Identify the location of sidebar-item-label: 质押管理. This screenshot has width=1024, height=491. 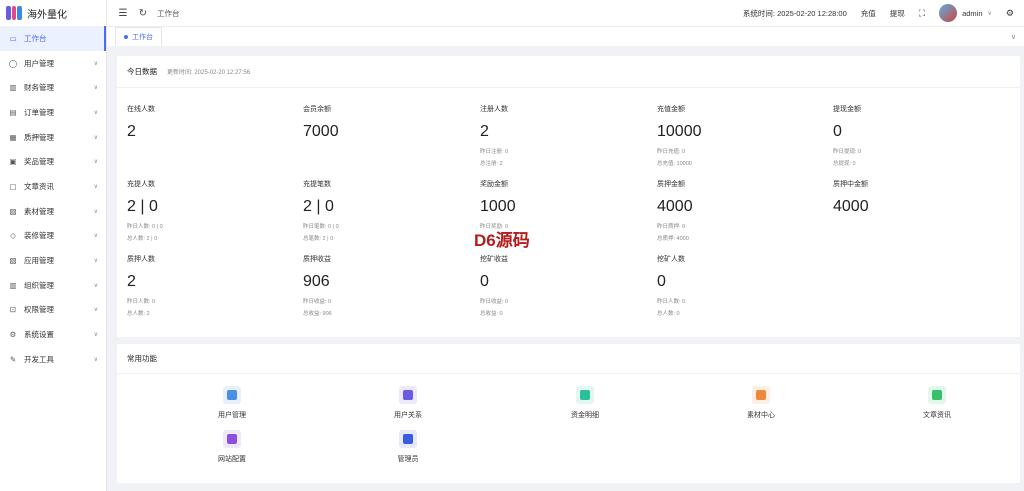
(39, 137).